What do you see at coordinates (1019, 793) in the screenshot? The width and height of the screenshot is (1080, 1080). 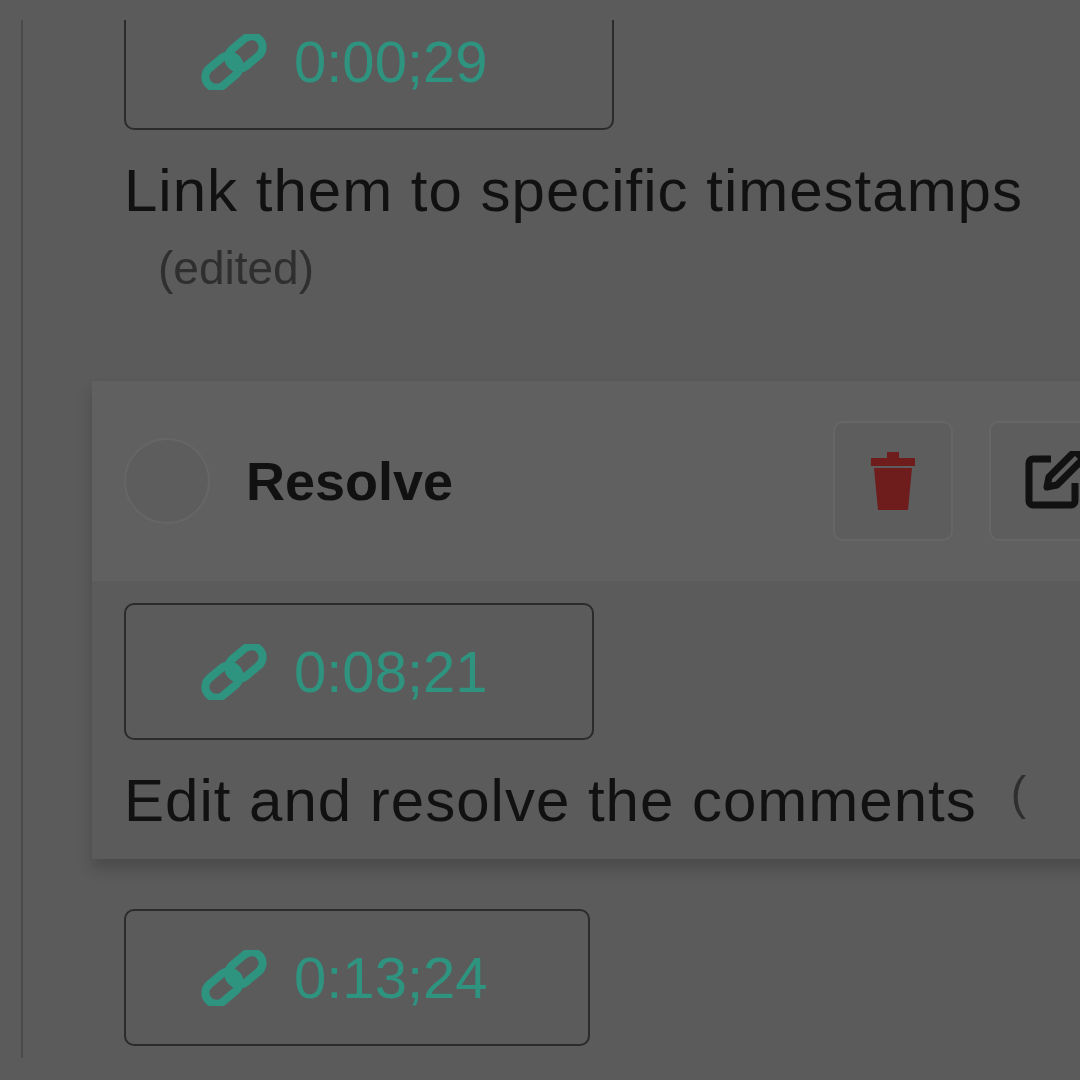 I see `edited-label: (` at bounding box center [1019, 793].